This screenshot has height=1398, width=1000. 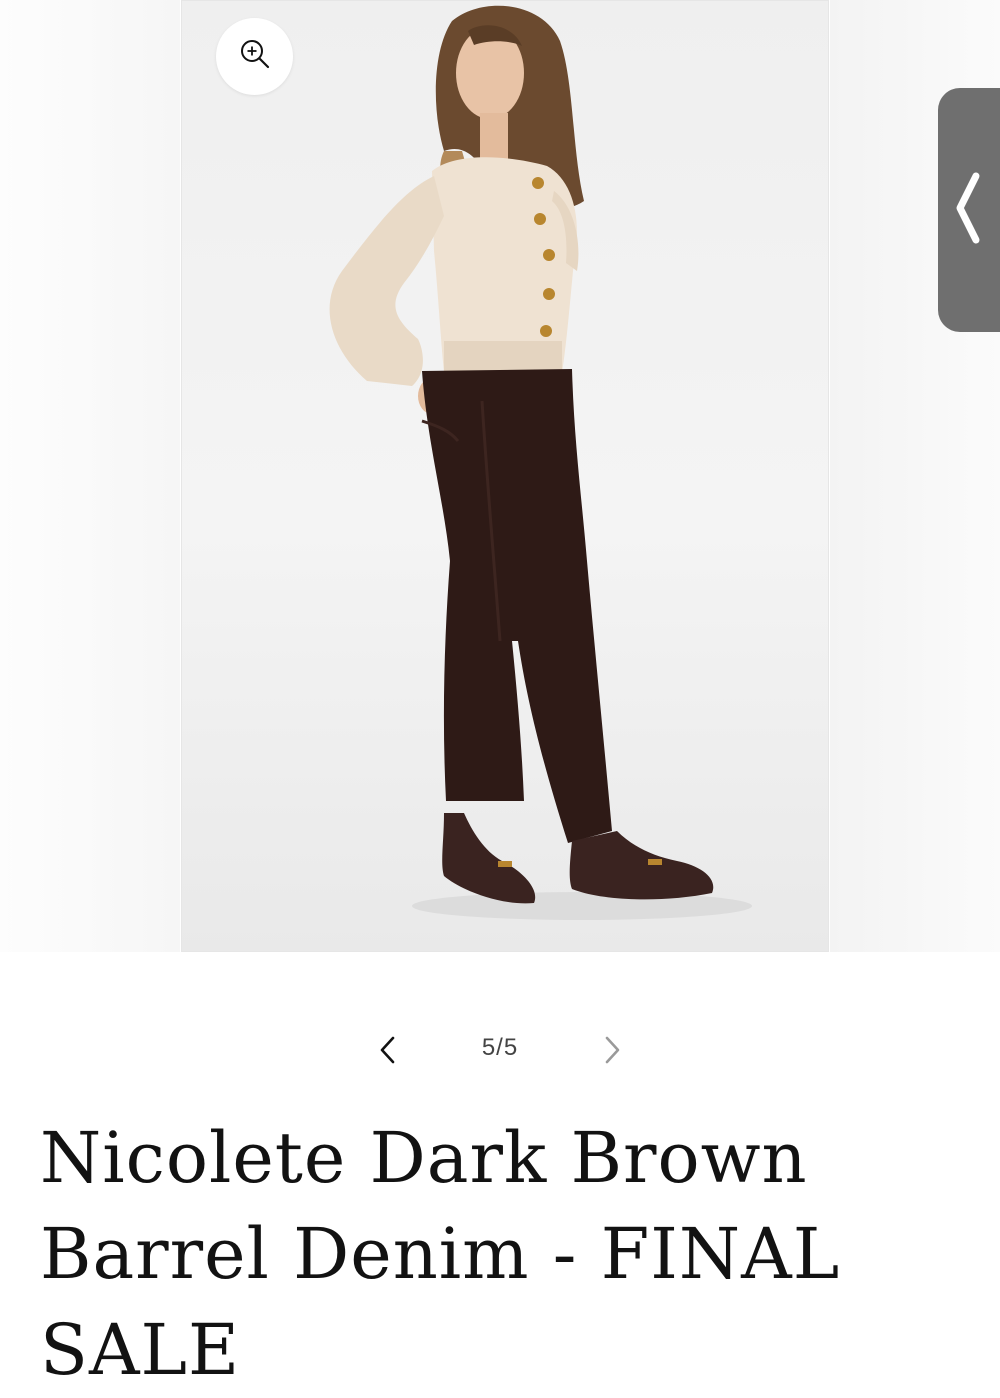 I want to click on side-drawer-tab, so click(x=969, y=210).